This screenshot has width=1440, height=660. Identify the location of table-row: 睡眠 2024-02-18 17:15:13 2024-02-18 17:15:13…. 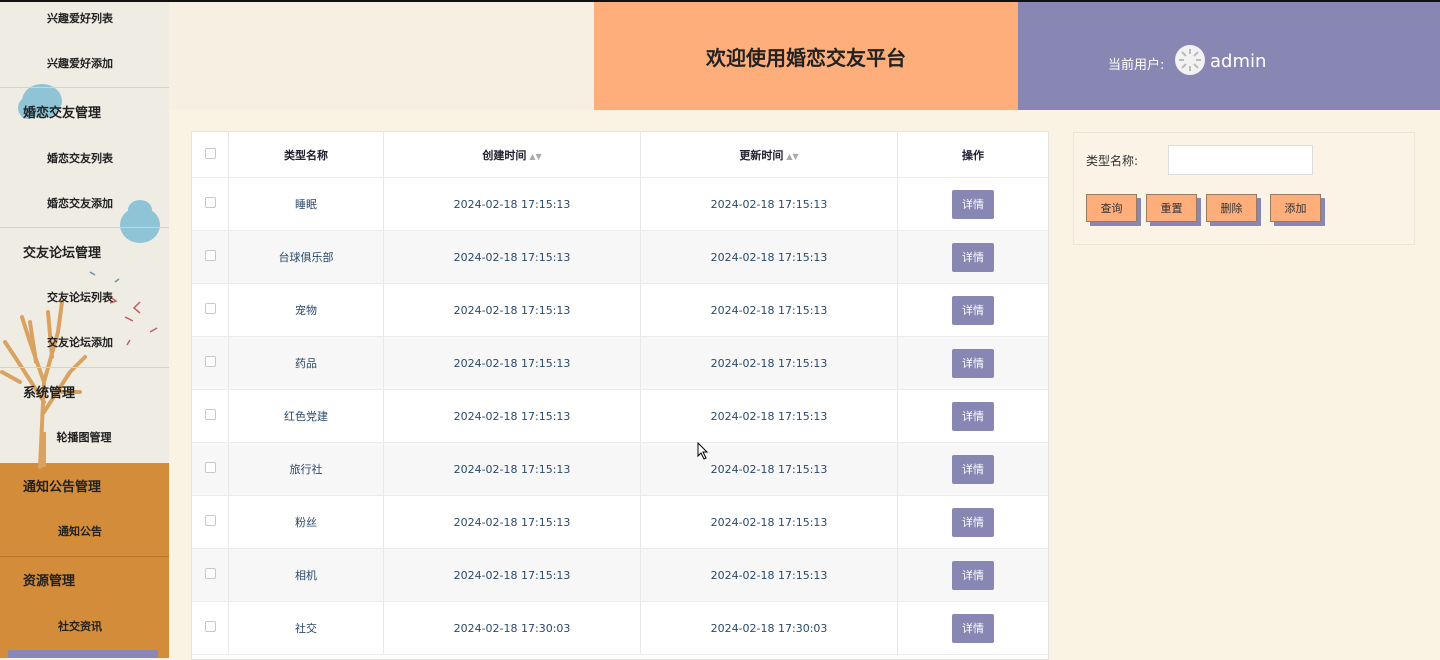
(620, 204).